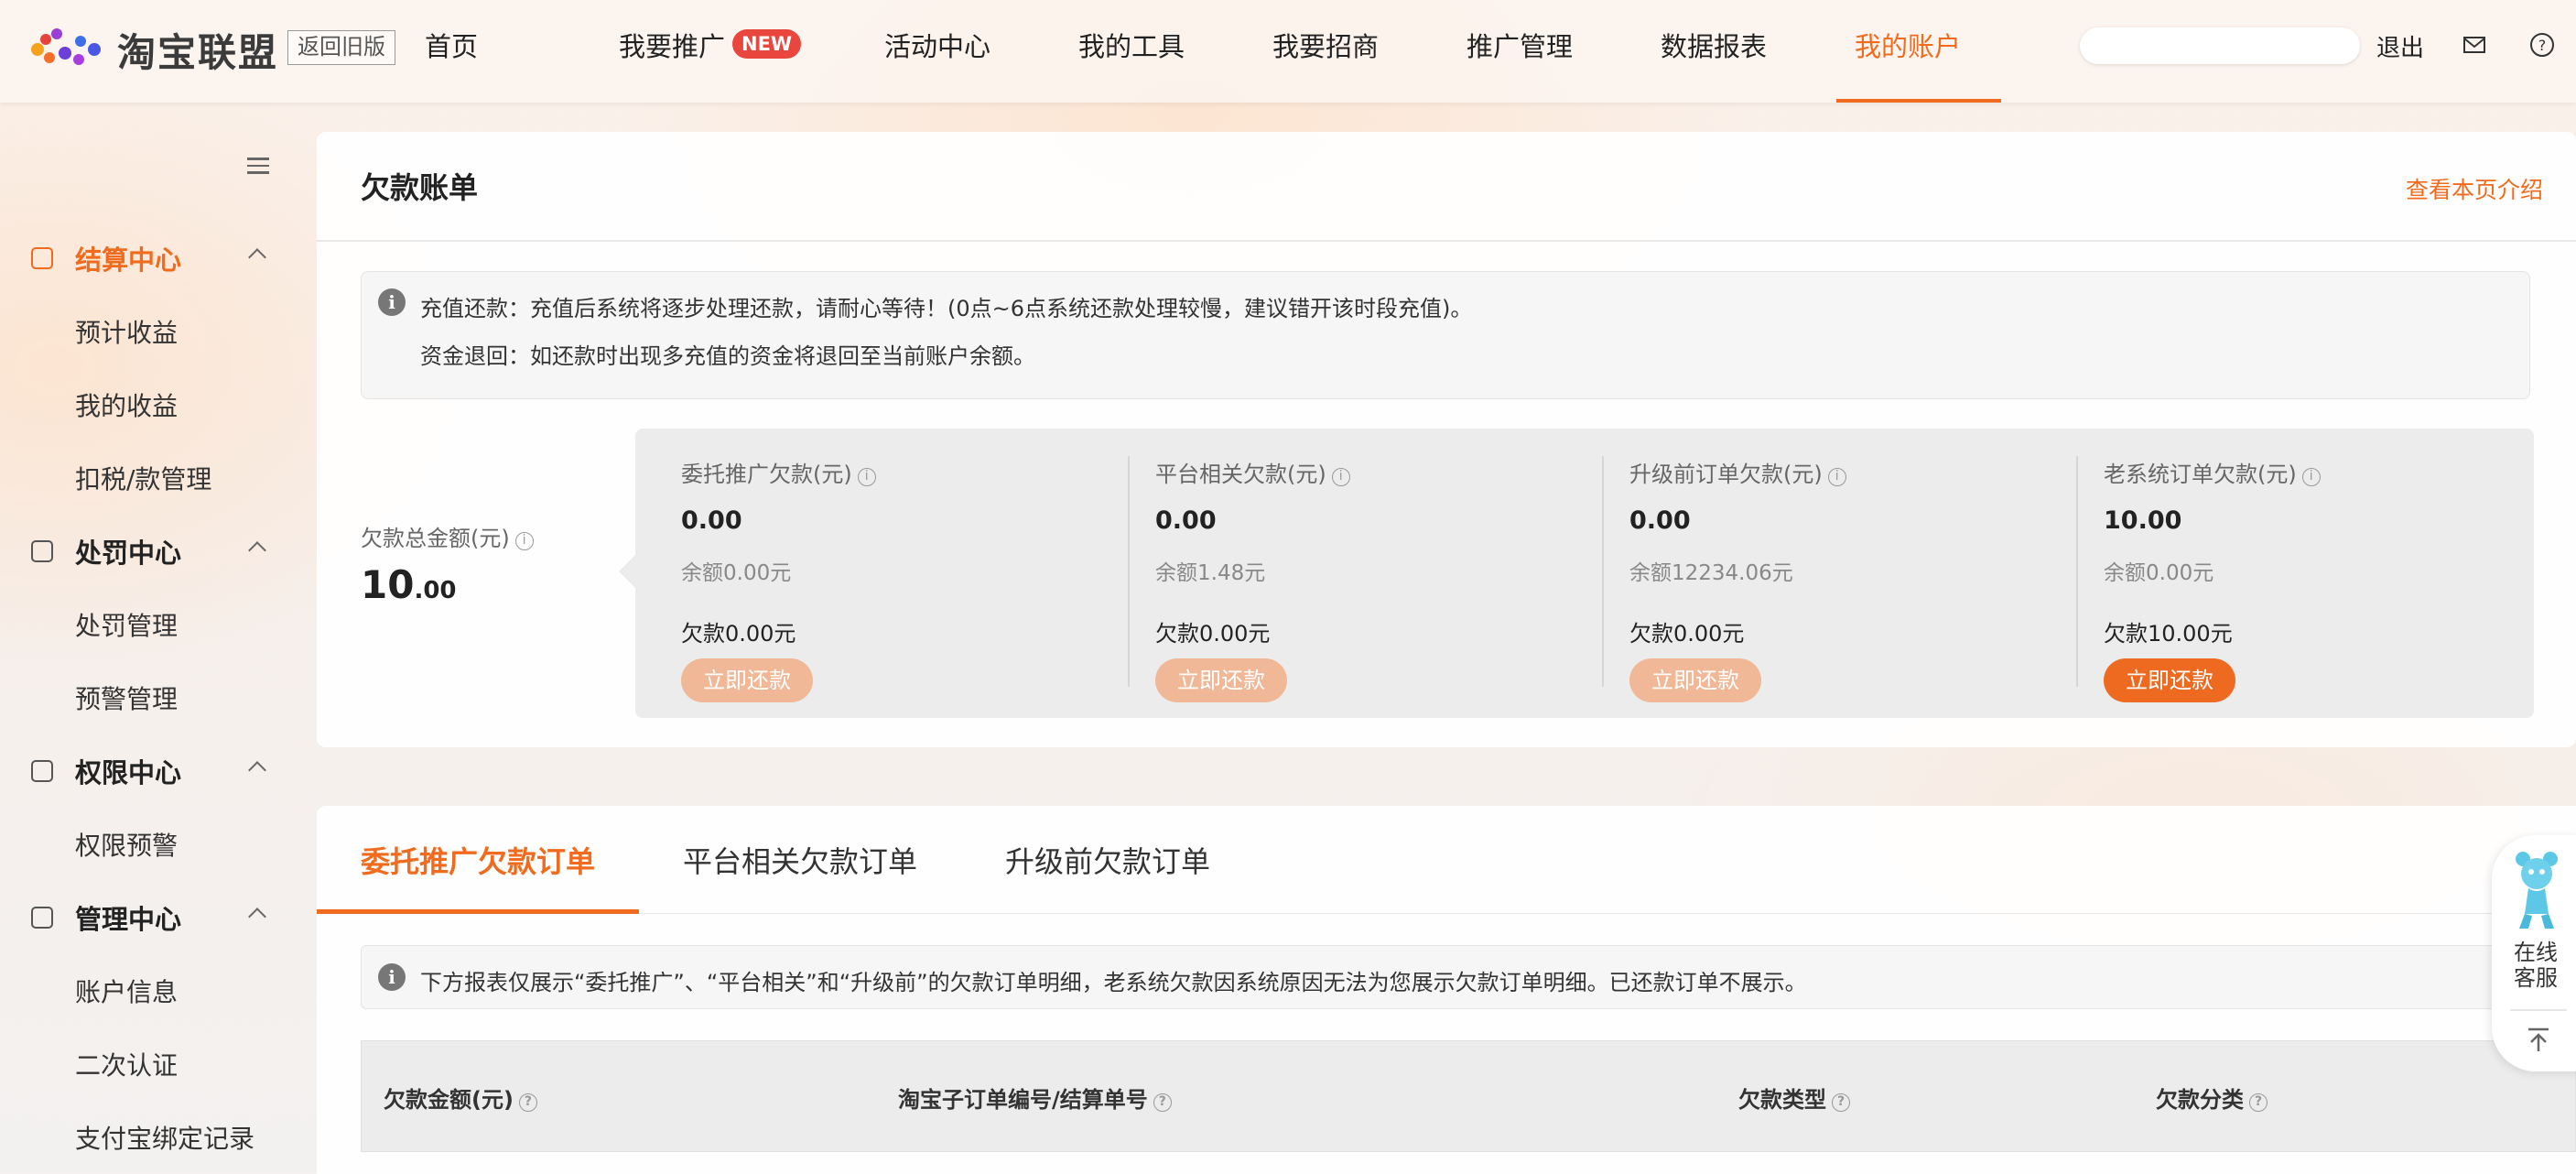 This screenshot has width=2576, height=1174. I want to click on new-badge: NEW, so click(767, 44).